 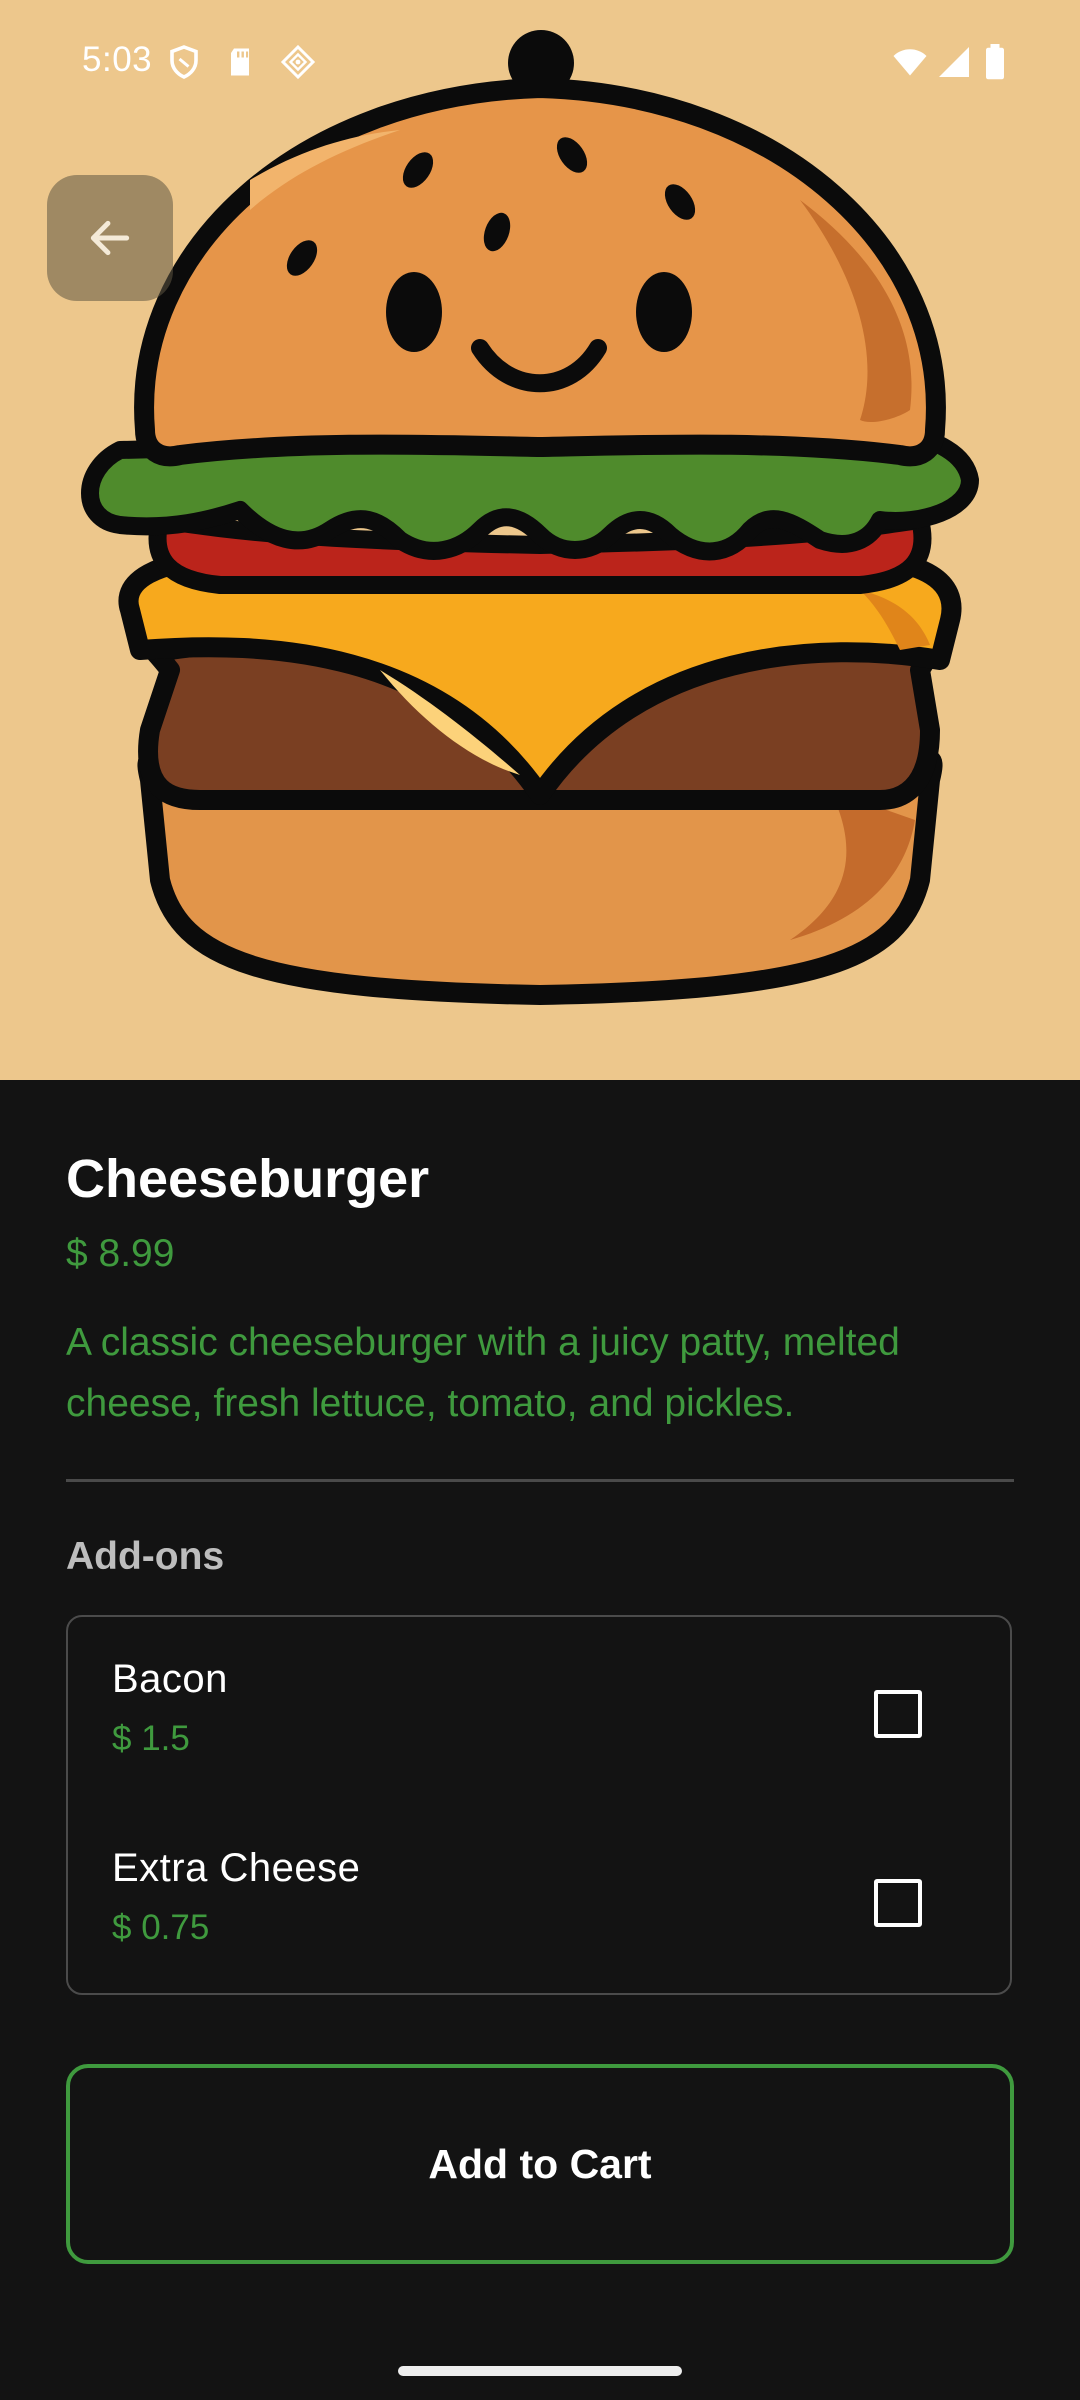 What do you see at coordinates (248, 1179) in the screenshot?
I see `product-title: Cheeseburger` at bounding box center [248, 1179].